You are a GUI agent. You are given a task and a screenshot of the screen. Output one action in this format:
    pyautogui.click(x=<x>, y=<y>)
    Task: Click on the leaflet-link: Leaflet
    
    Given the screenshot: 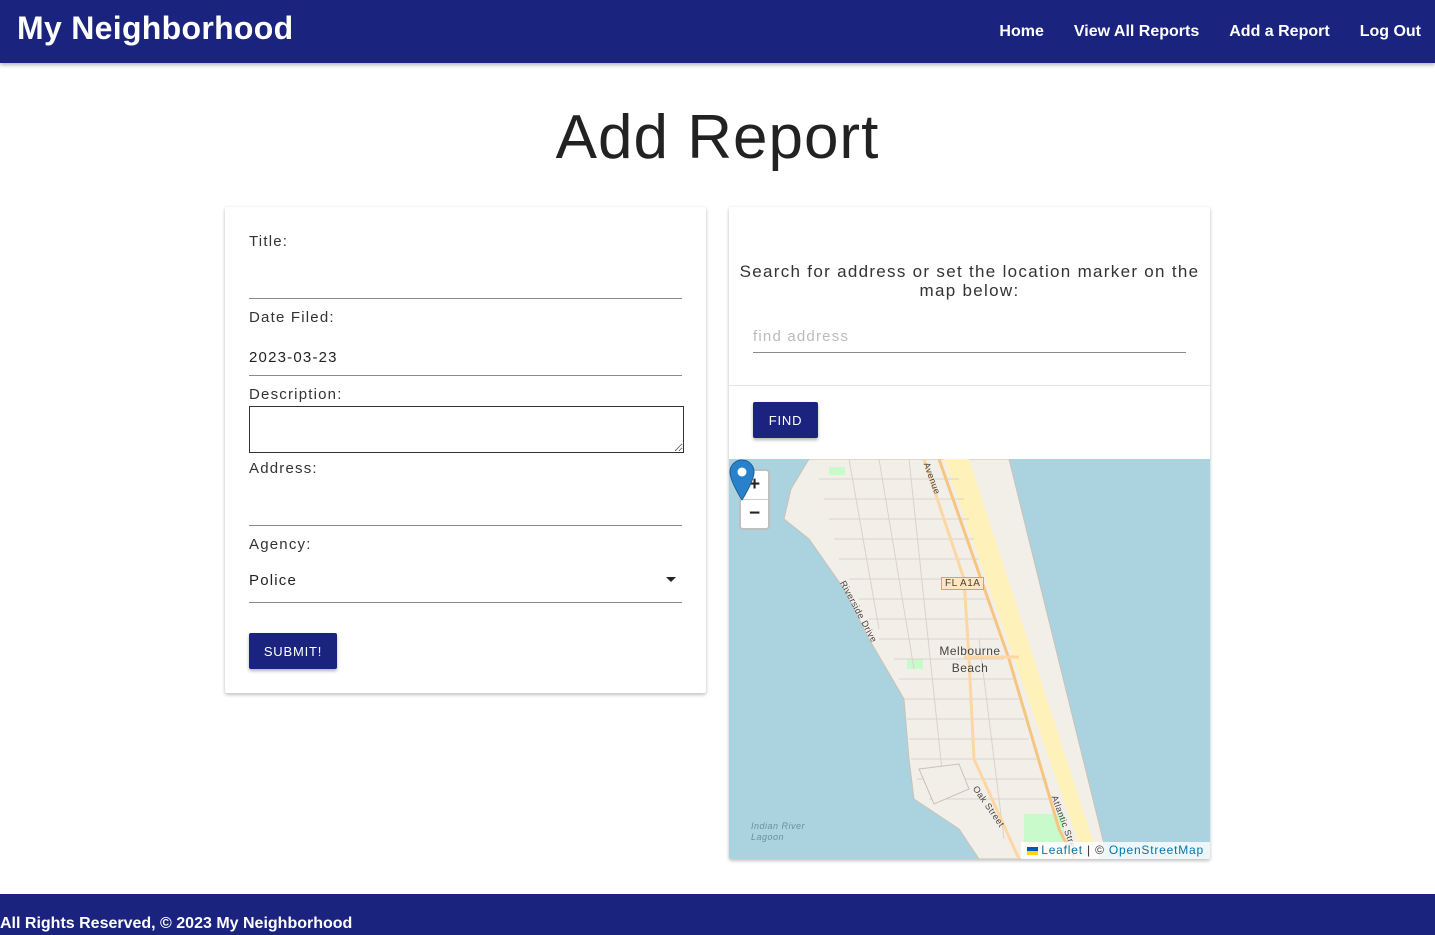 What is the action you would take?
    pyautogui.click(x=1062, y=850)
    